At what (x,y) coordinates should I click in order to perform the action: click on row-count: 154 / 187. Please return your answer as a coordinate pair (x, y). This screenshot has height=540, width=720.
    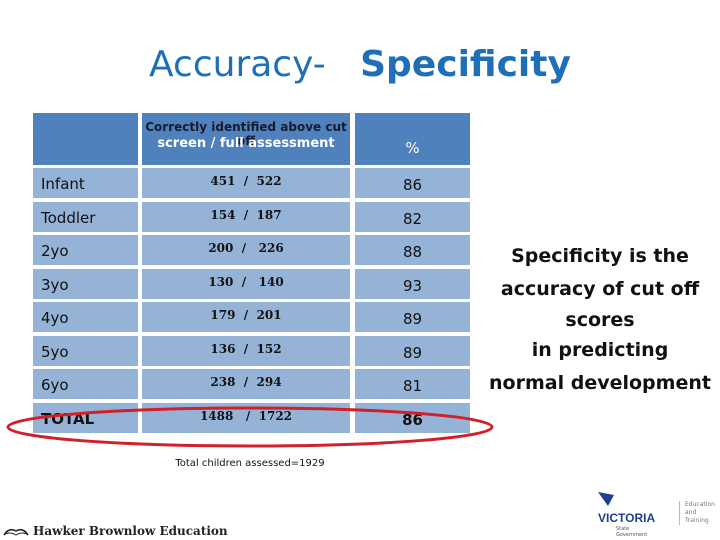
    Looking at the image, I should click on (246, 215).